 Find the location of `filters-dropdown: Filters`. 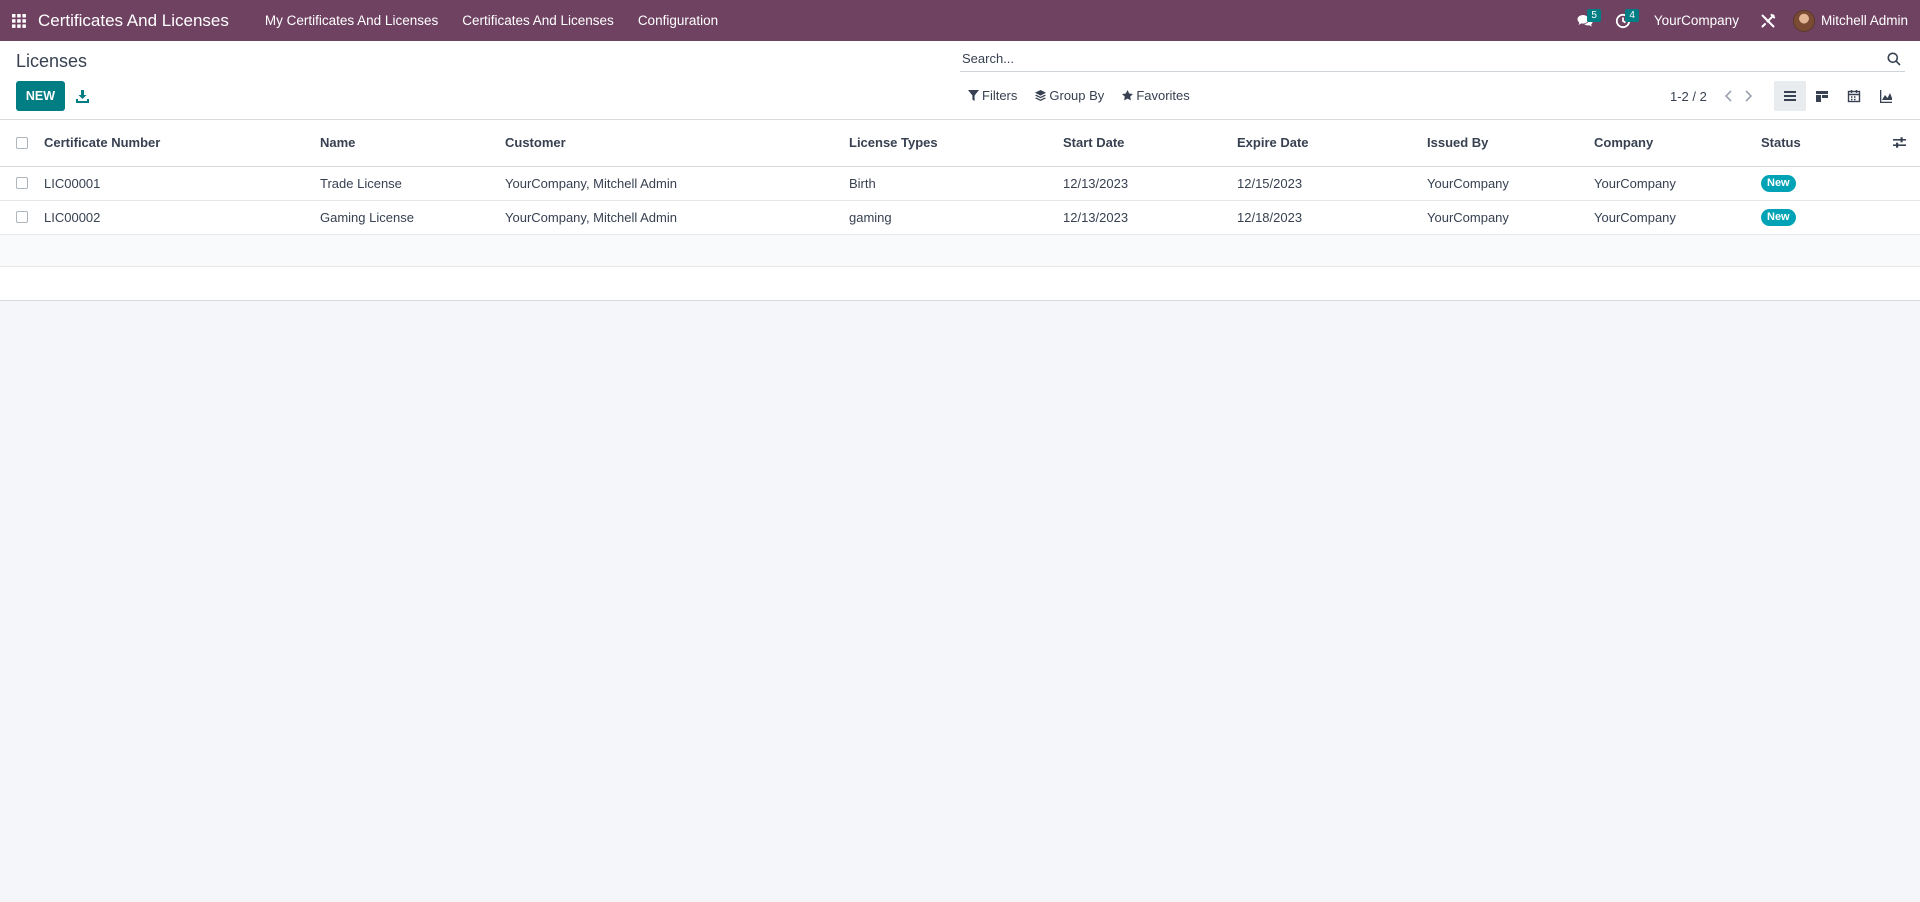

filters-dropdown: Filters is located at coordinates (992, 95).